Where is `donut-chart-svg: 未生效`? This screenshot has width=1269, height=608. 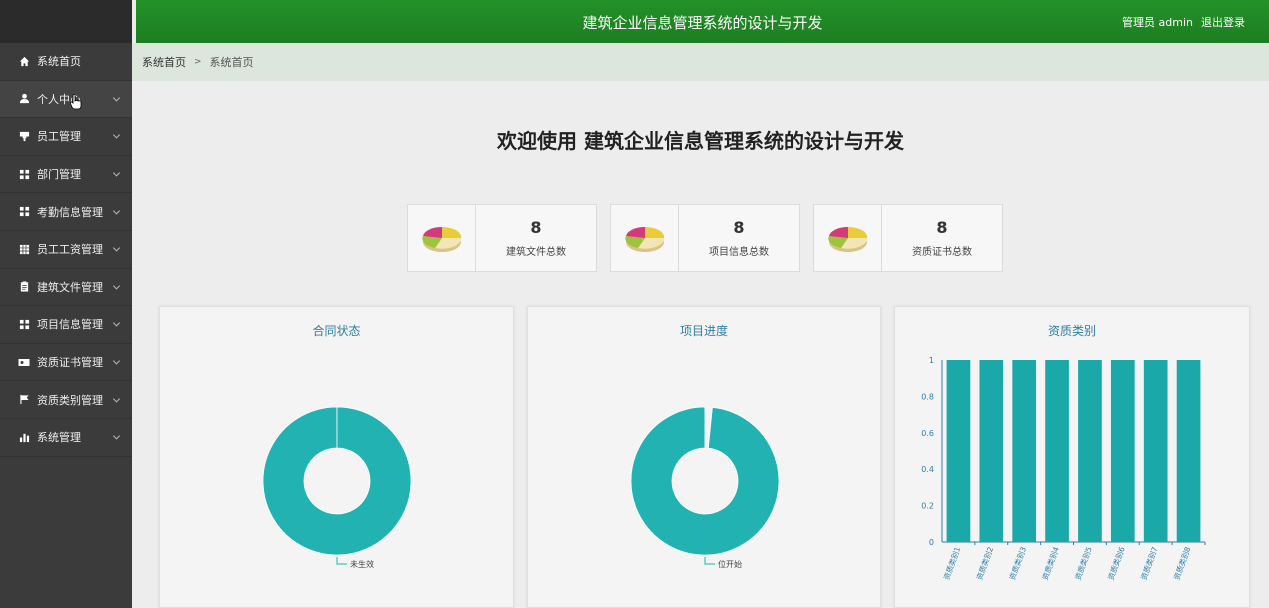 donut-chart-svg: 未生效 is located at coordinates (337, 487).